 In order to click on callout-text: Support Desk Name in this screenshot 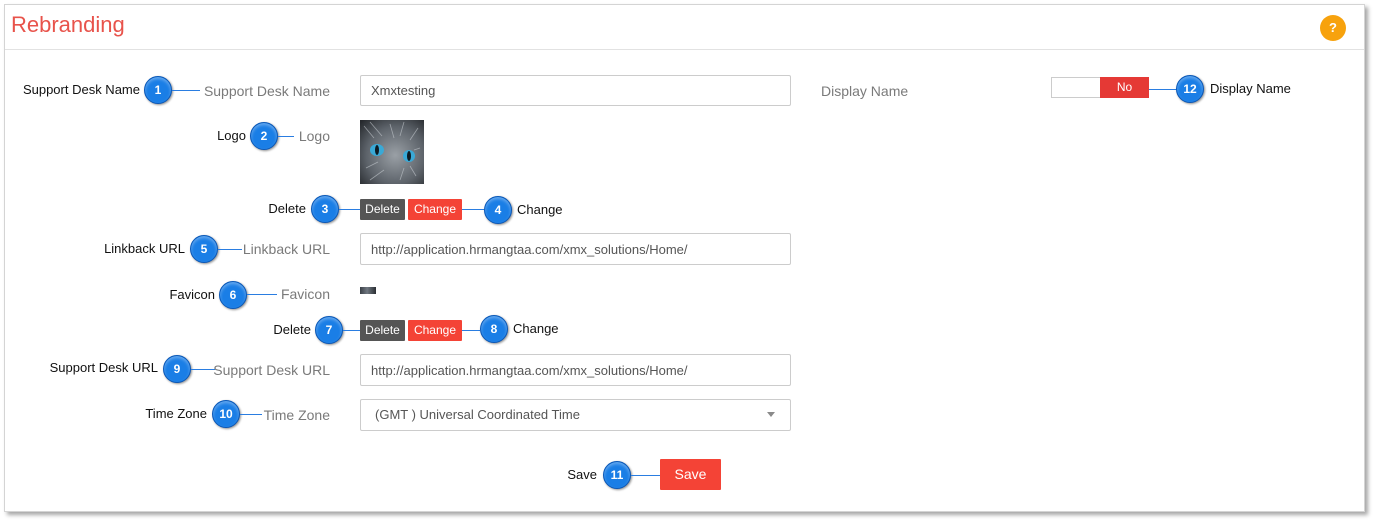, I will do `click(81, 89)`.